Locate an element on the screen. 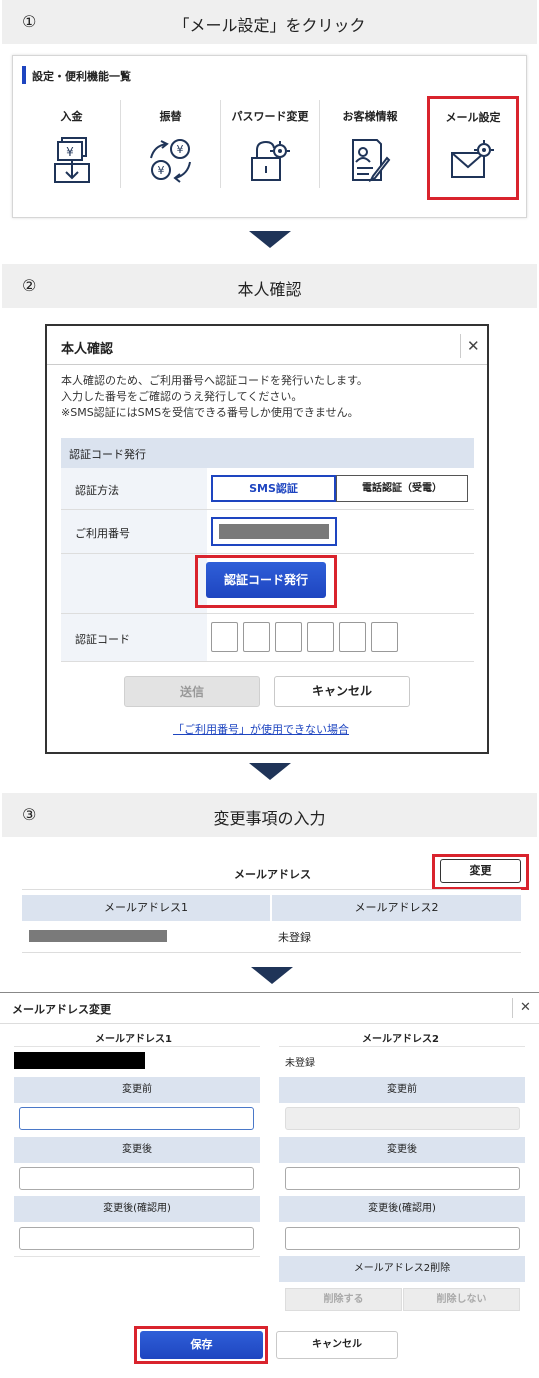  col2-confirm-input is located at coordinates (402, 1238).